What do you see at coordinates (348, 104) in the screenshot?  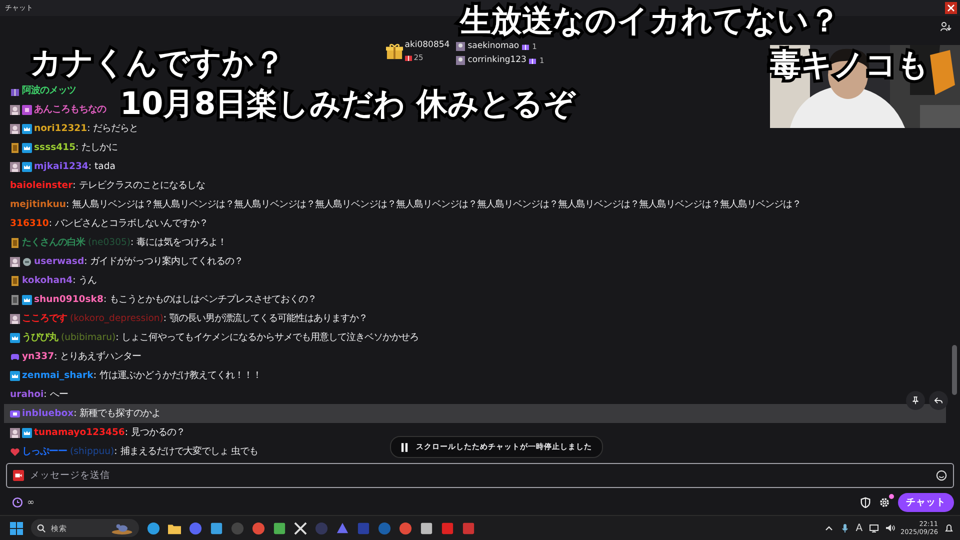 I see `caption-text: 10月8日楽しみだわ 休みとるぞ` at bounding box center [348, 104].